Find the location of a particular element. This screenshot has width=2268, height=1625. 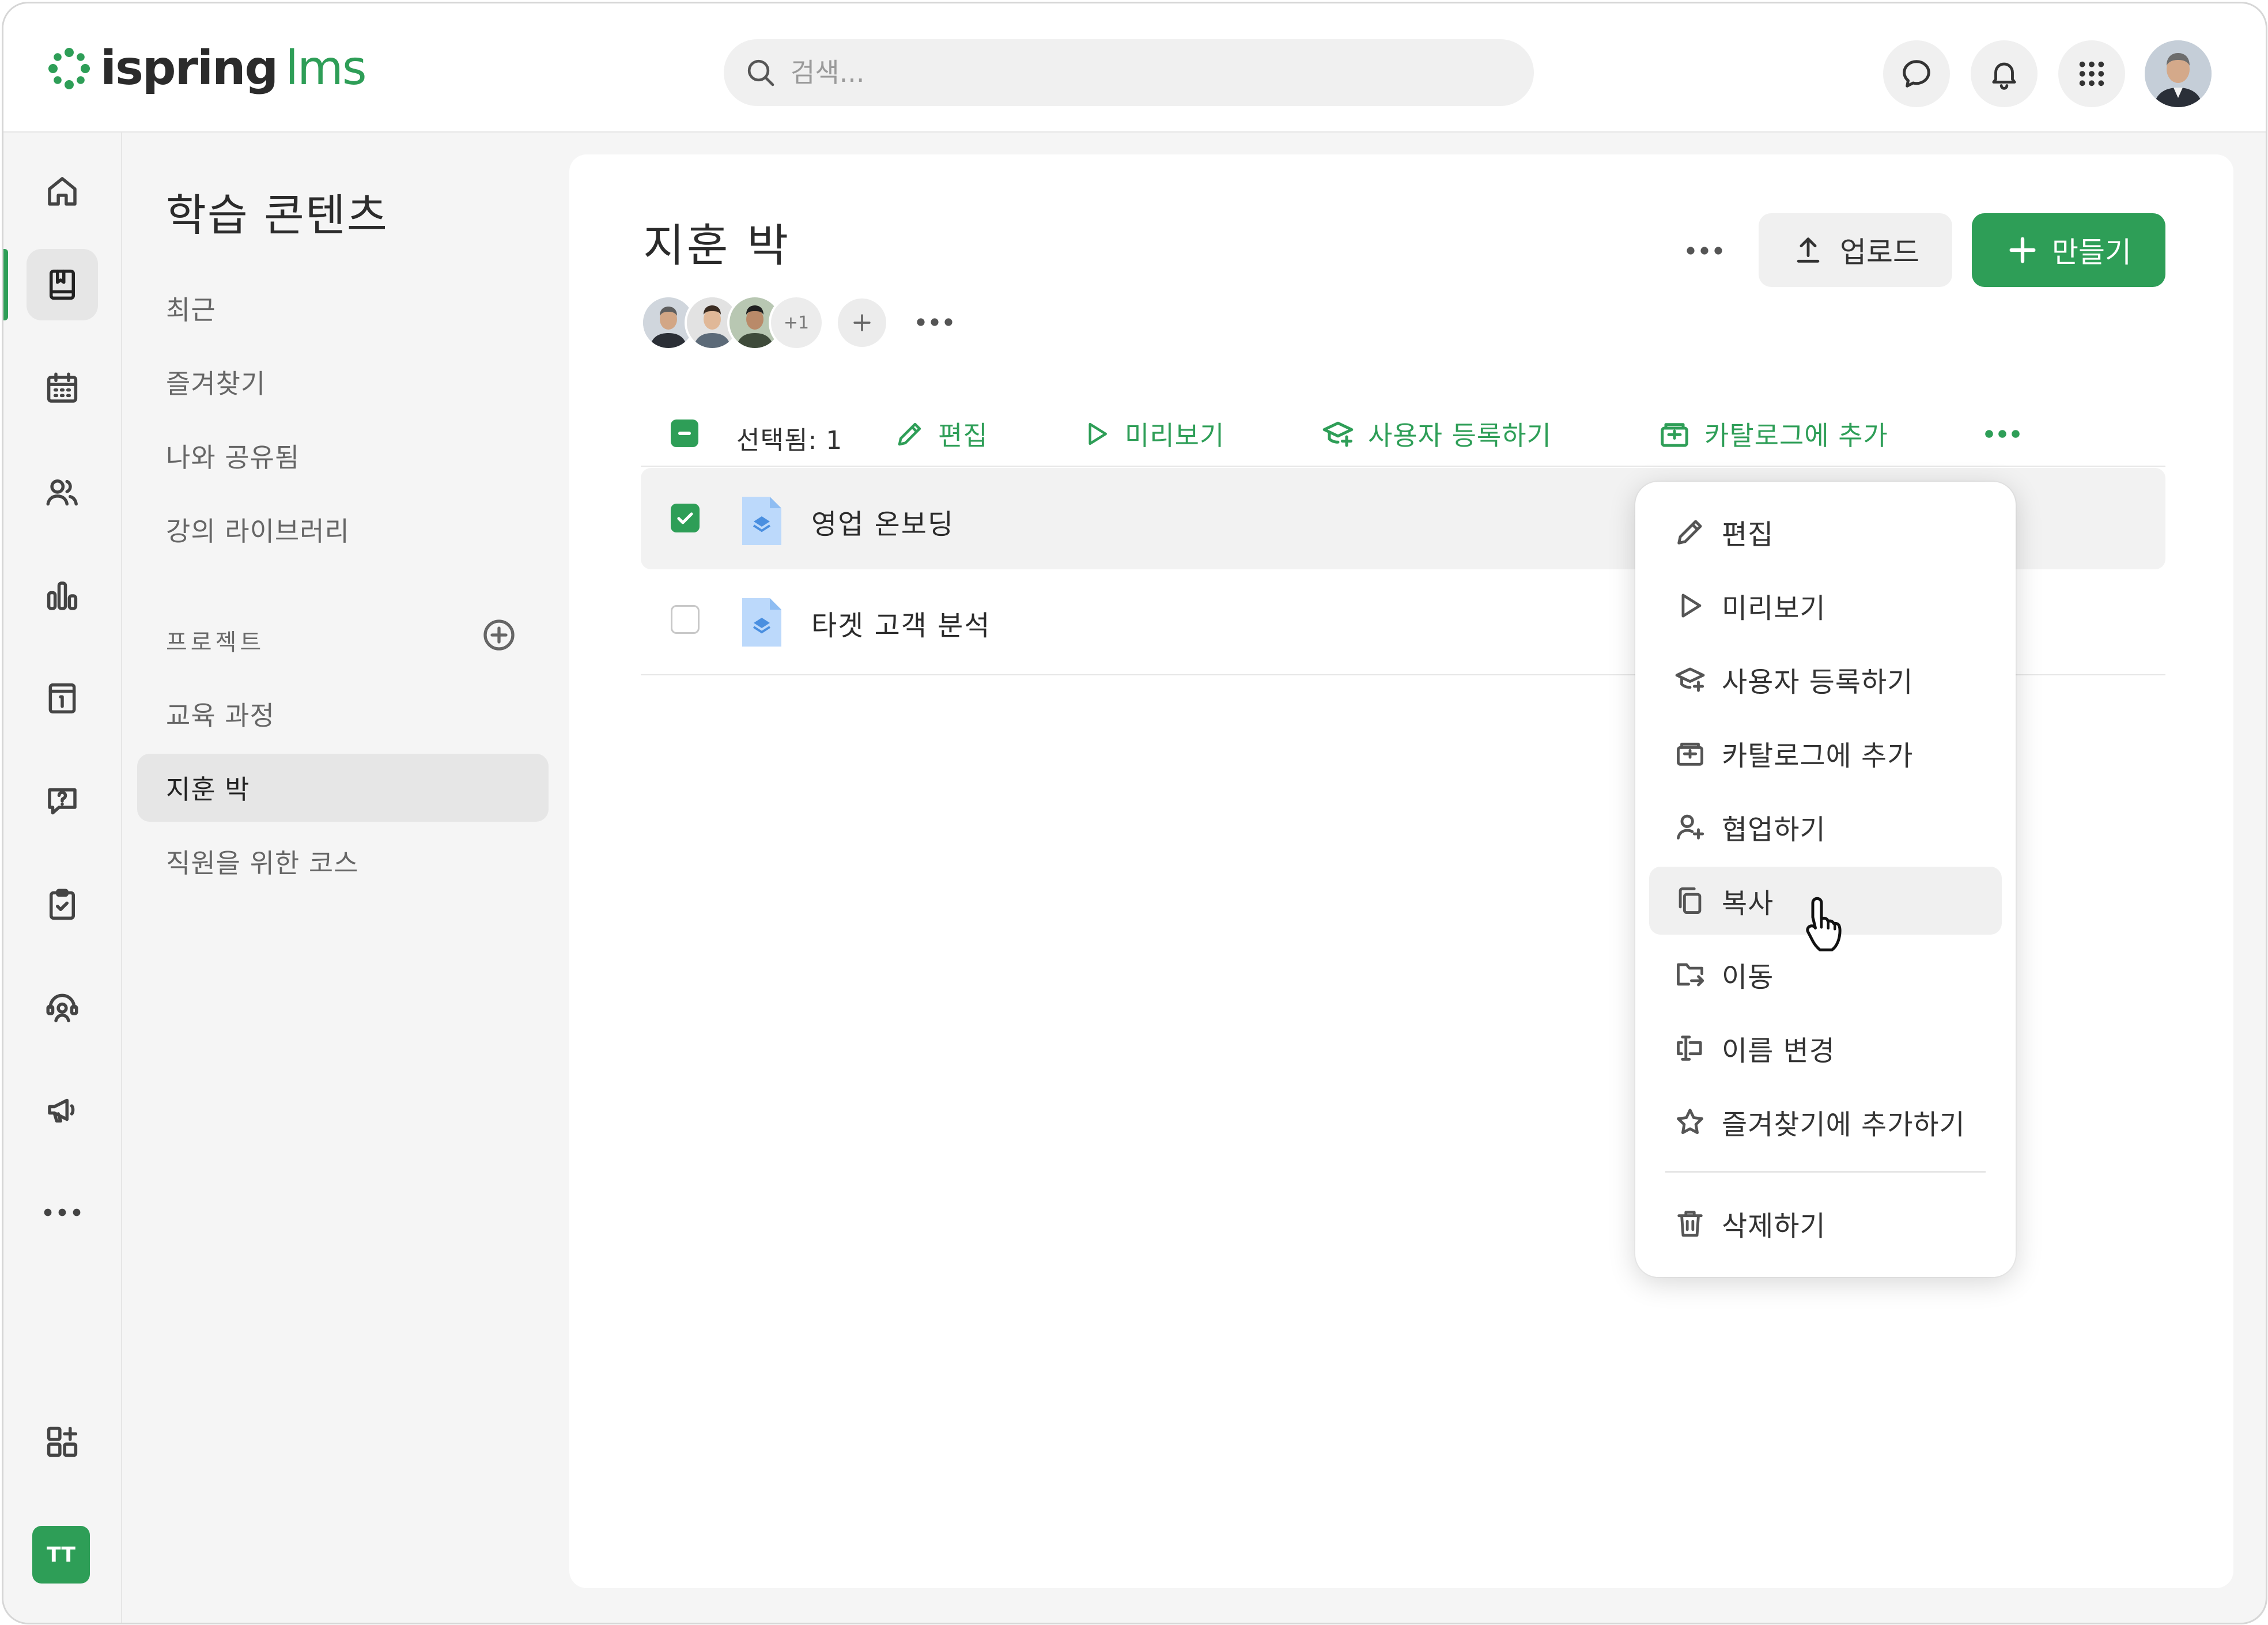

upload-label: 업로드 is located at coordinates (1879, 252).